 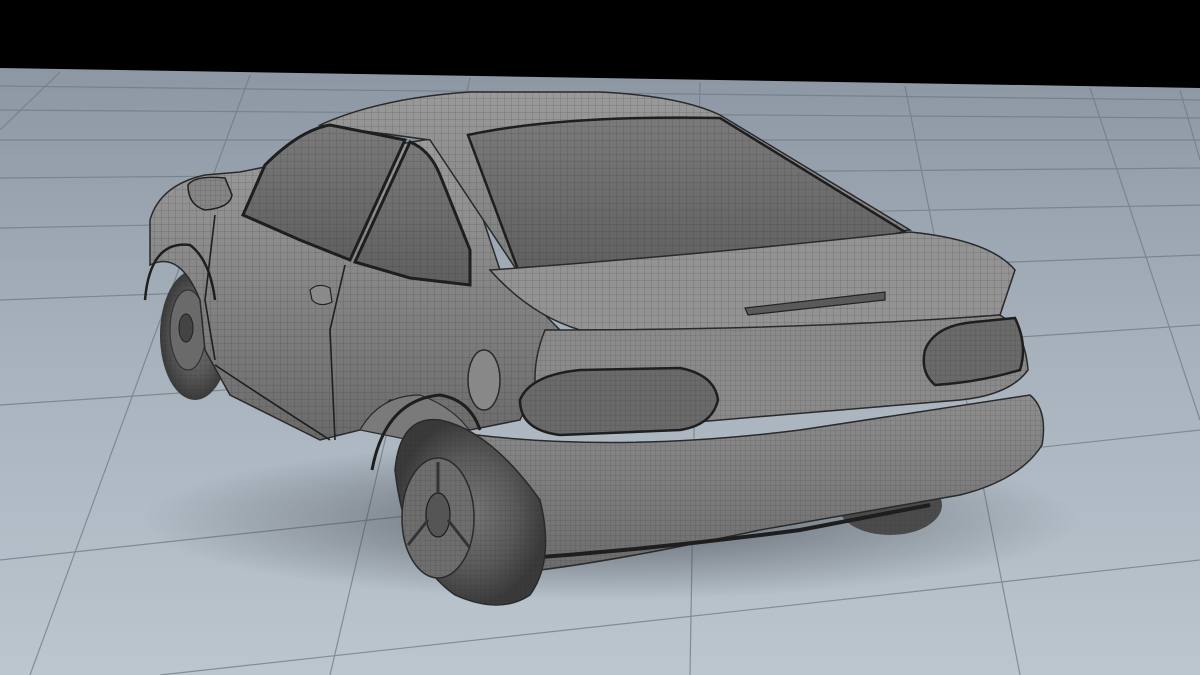 I want to click on side-mirror, so click(x=210, y=193).